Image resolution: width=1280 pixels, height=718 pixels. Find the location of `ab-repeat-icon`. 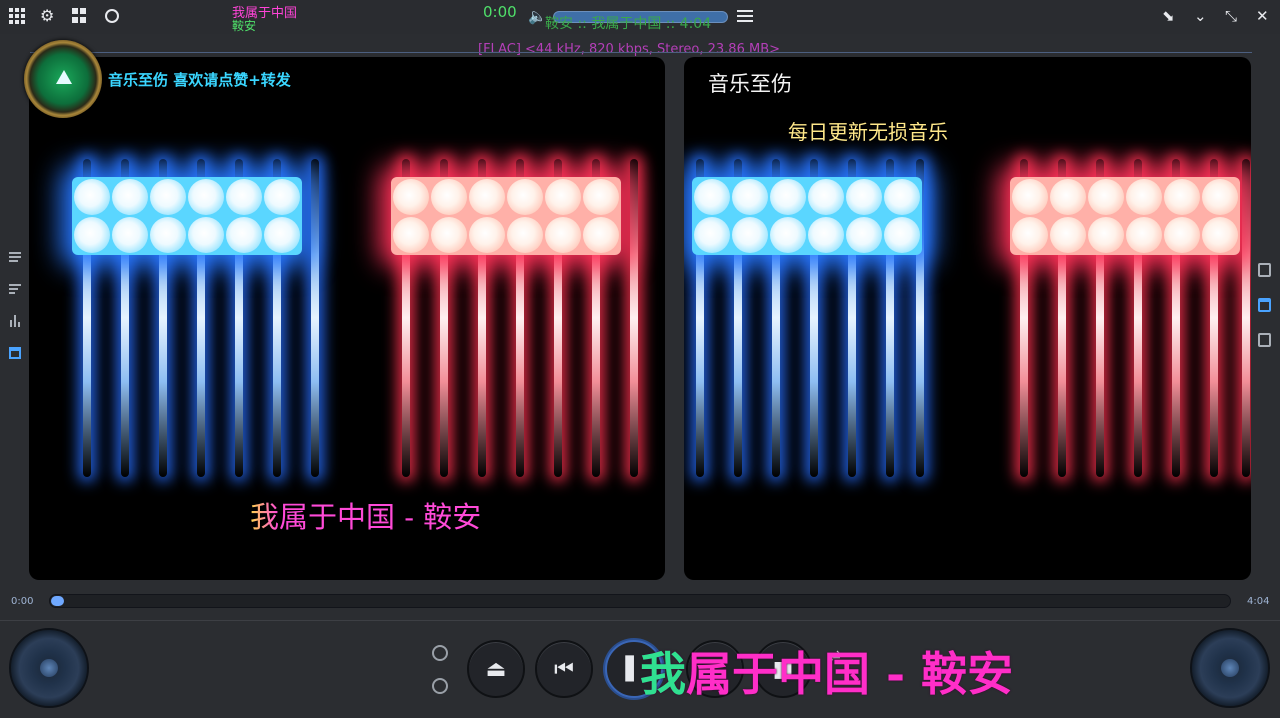

ab-repeat-icon is located at coordinates (440, 653).